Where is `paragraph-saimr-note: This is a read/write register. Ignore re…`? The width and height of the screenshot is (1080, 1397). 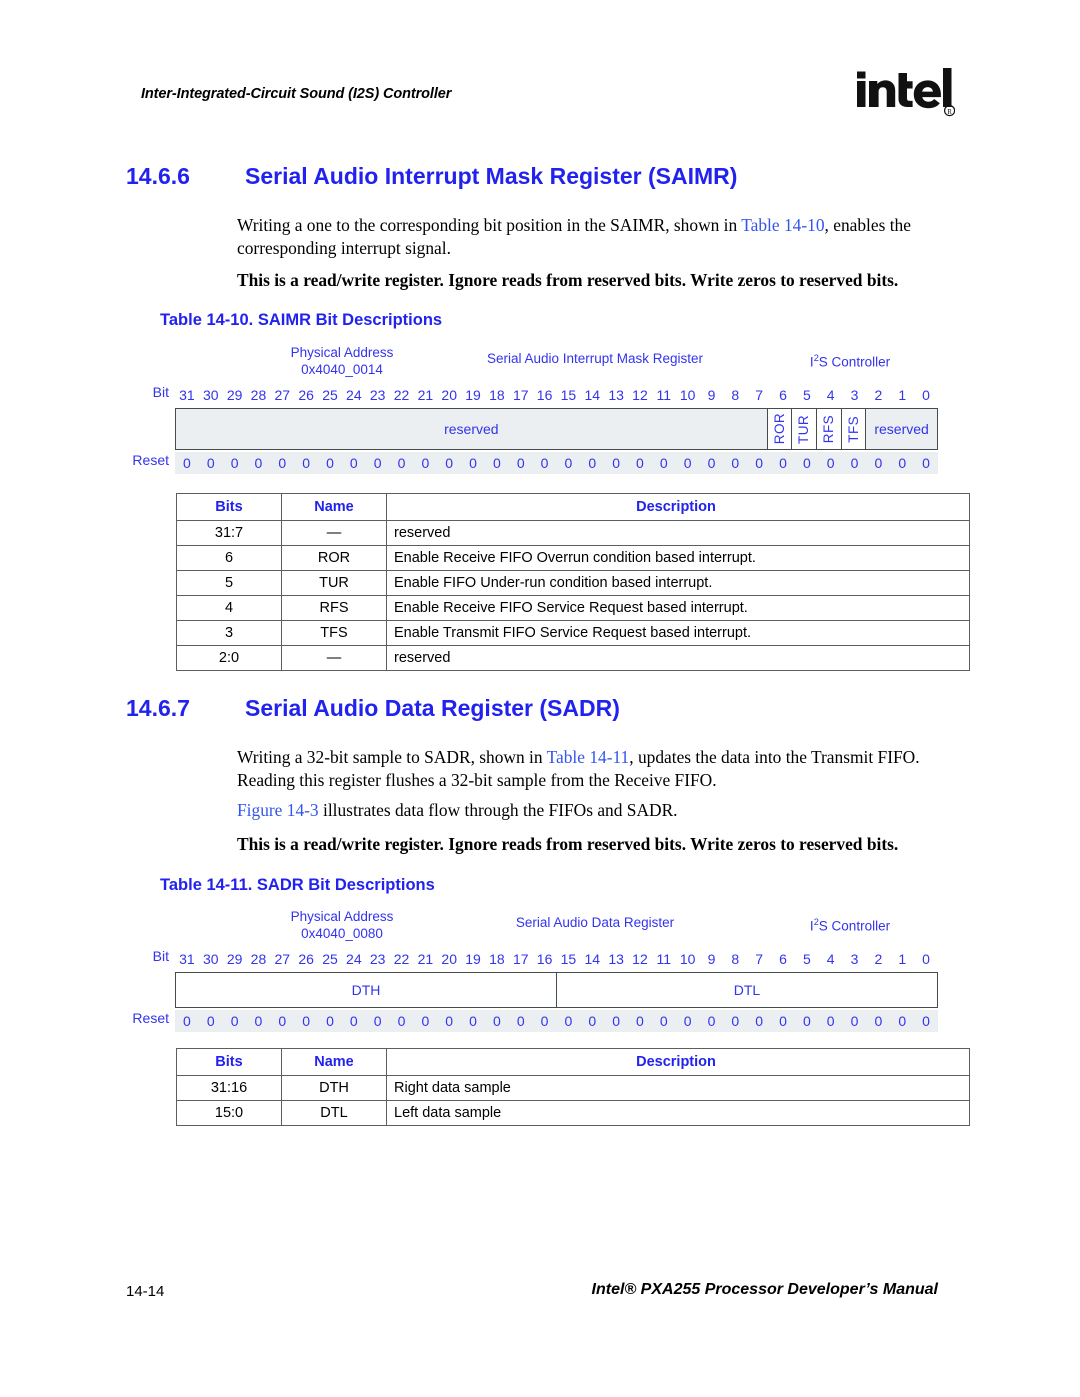
paragraph-saimr-note: This is a read/write register. Ignore re… is located at coordinates (568, 280).